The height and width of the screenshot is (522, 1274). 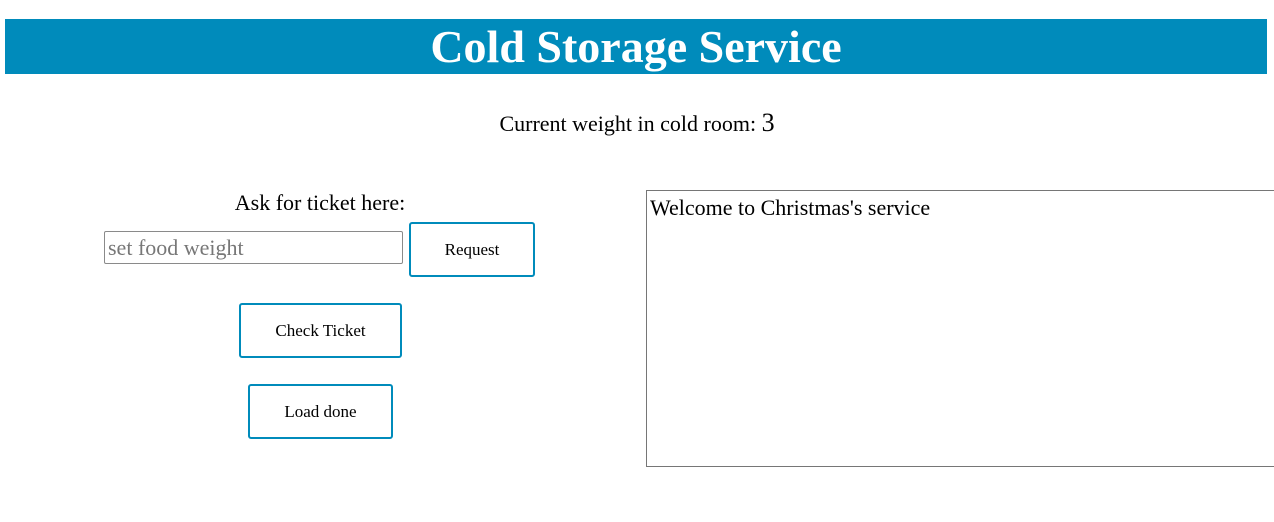 I want to click on request-button-label: Request, so click(x=472, y=249).